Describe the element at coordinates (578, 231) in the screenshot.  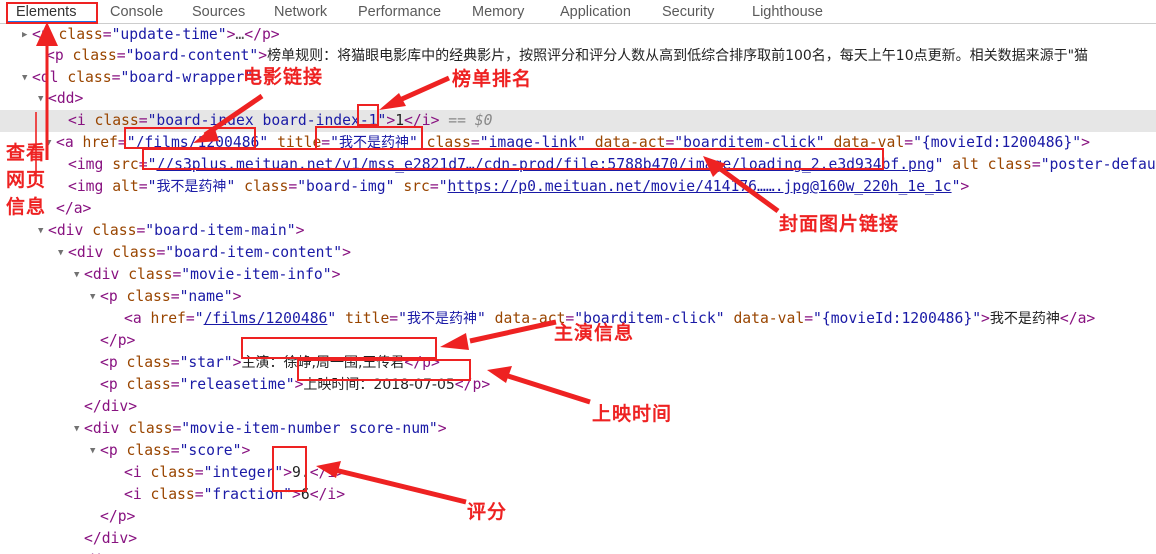
I see `dom-node-row: ▼ <div class="board-item-main">` at that location.